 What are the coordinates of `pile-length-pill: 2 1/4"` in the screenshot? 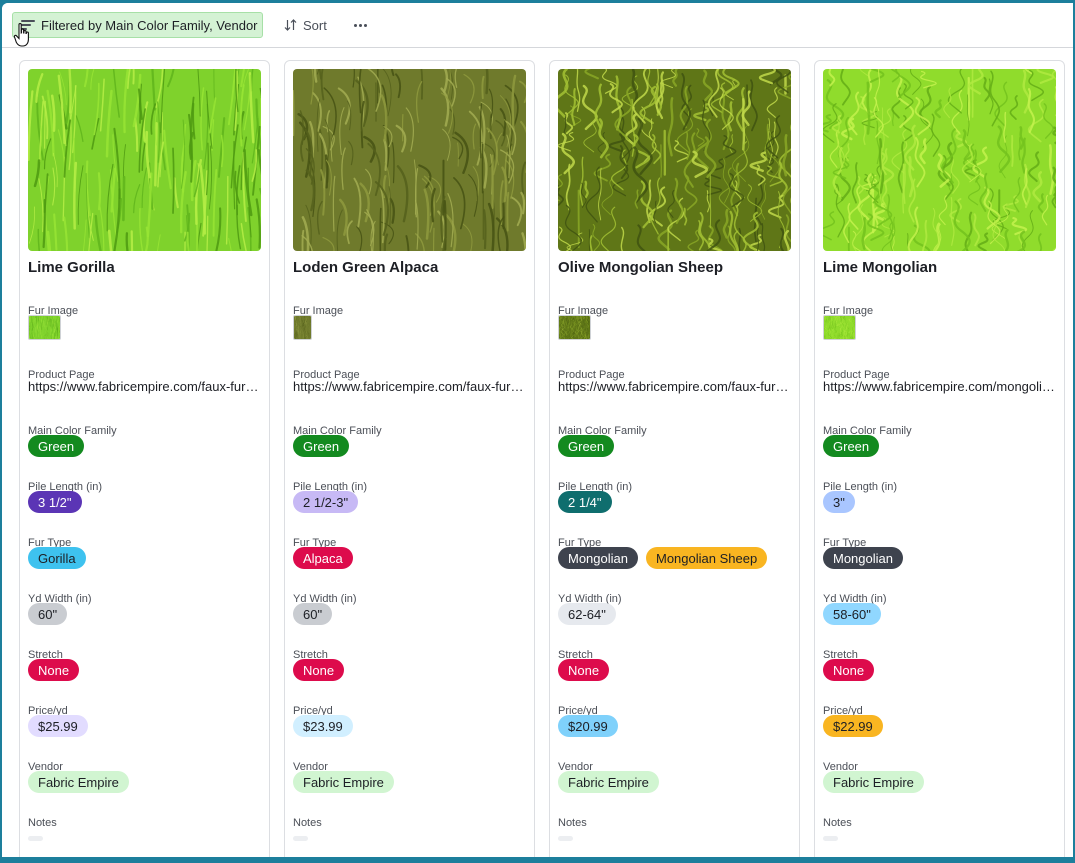 It's located at (585, 502).